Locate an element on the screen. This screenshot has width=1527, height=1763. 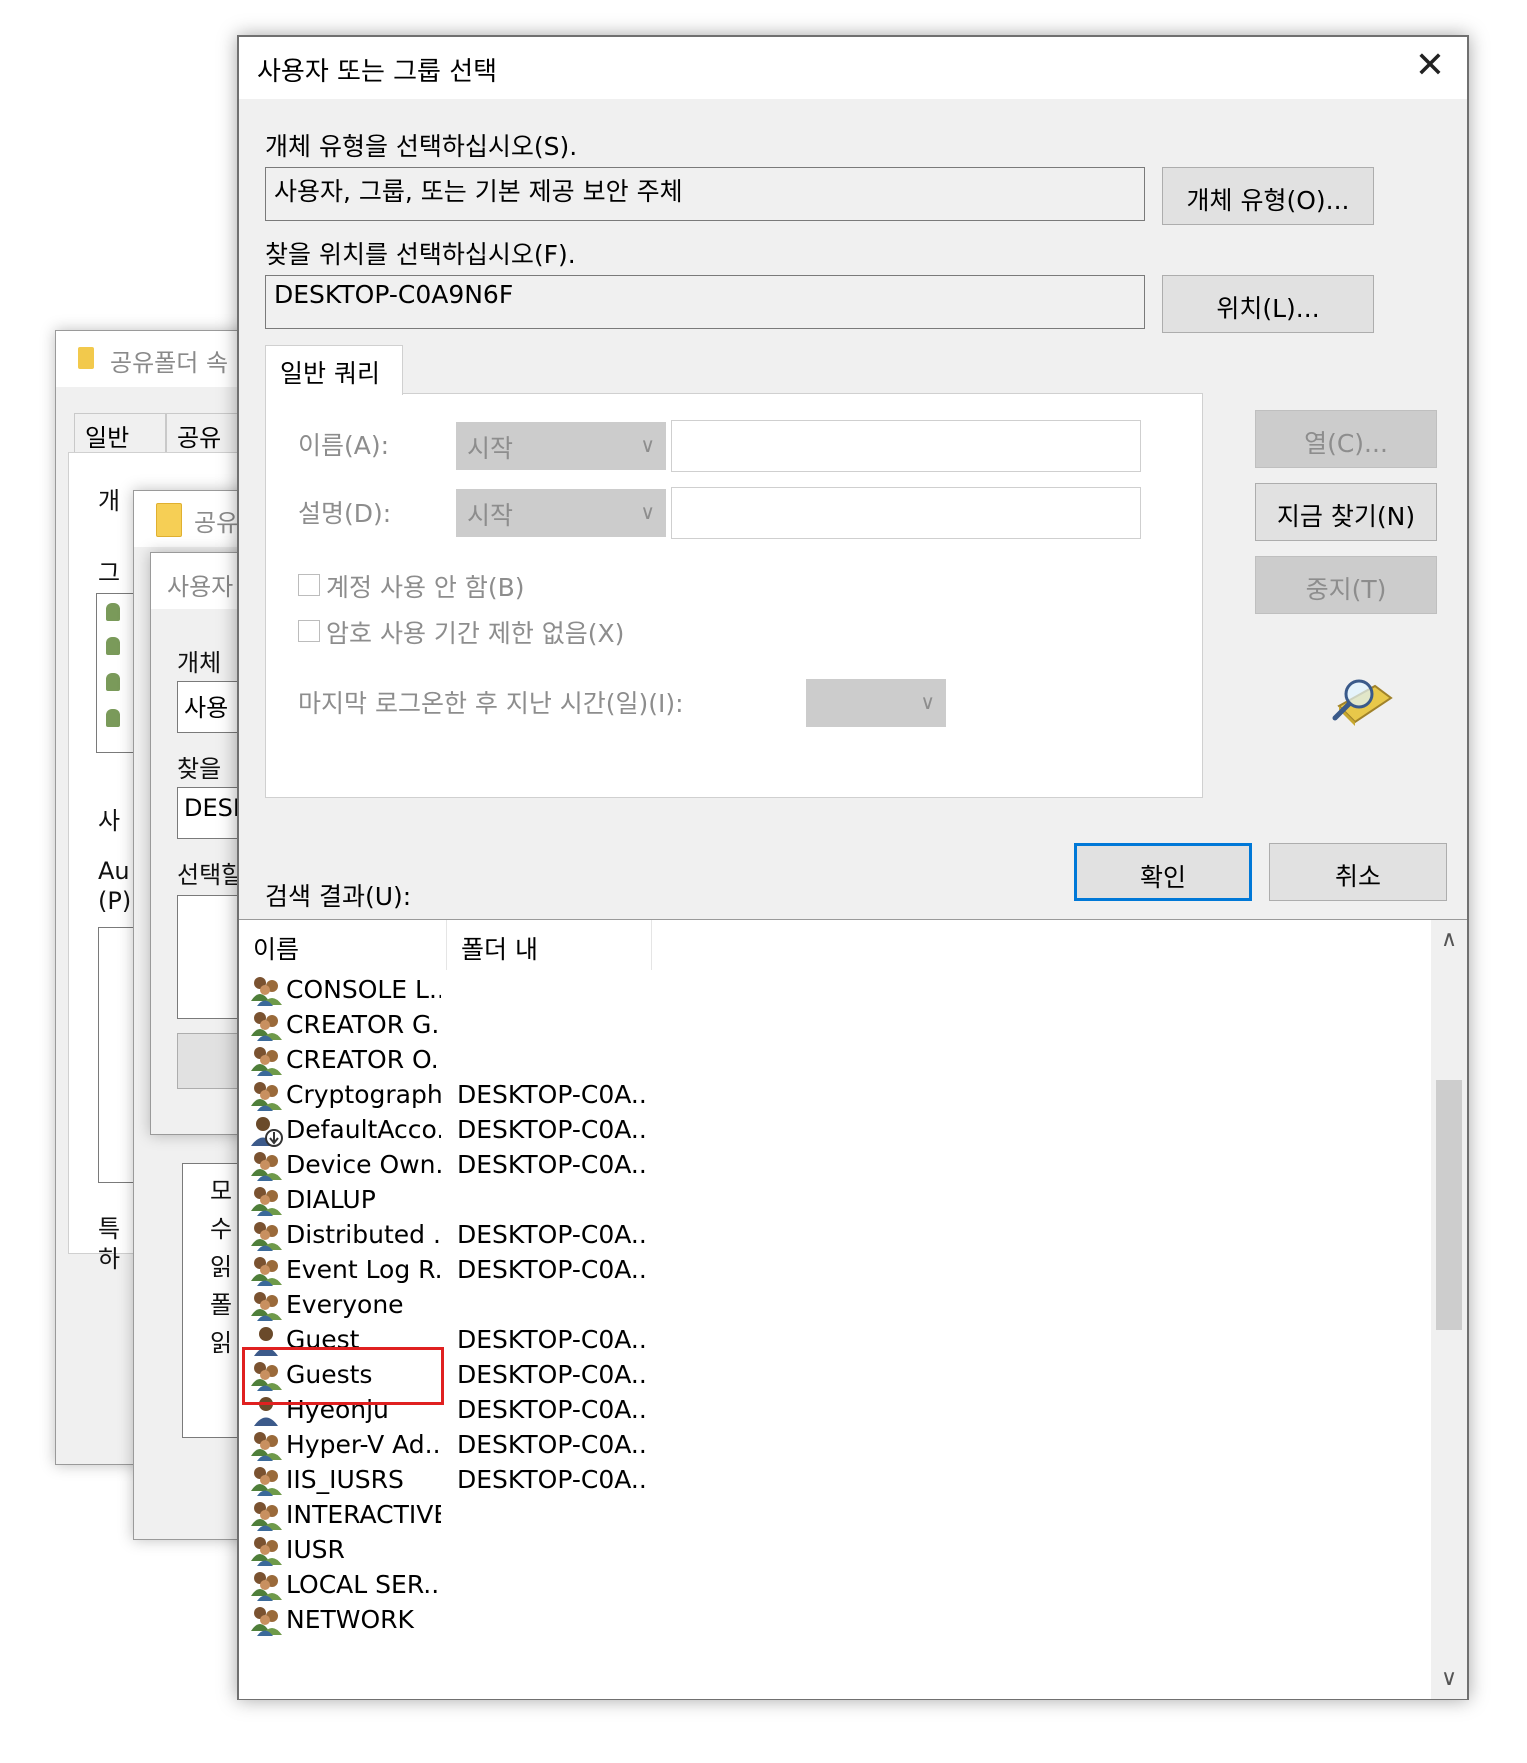
description-match-combo: 시작 ∨ is located at coordinates (561, 513).